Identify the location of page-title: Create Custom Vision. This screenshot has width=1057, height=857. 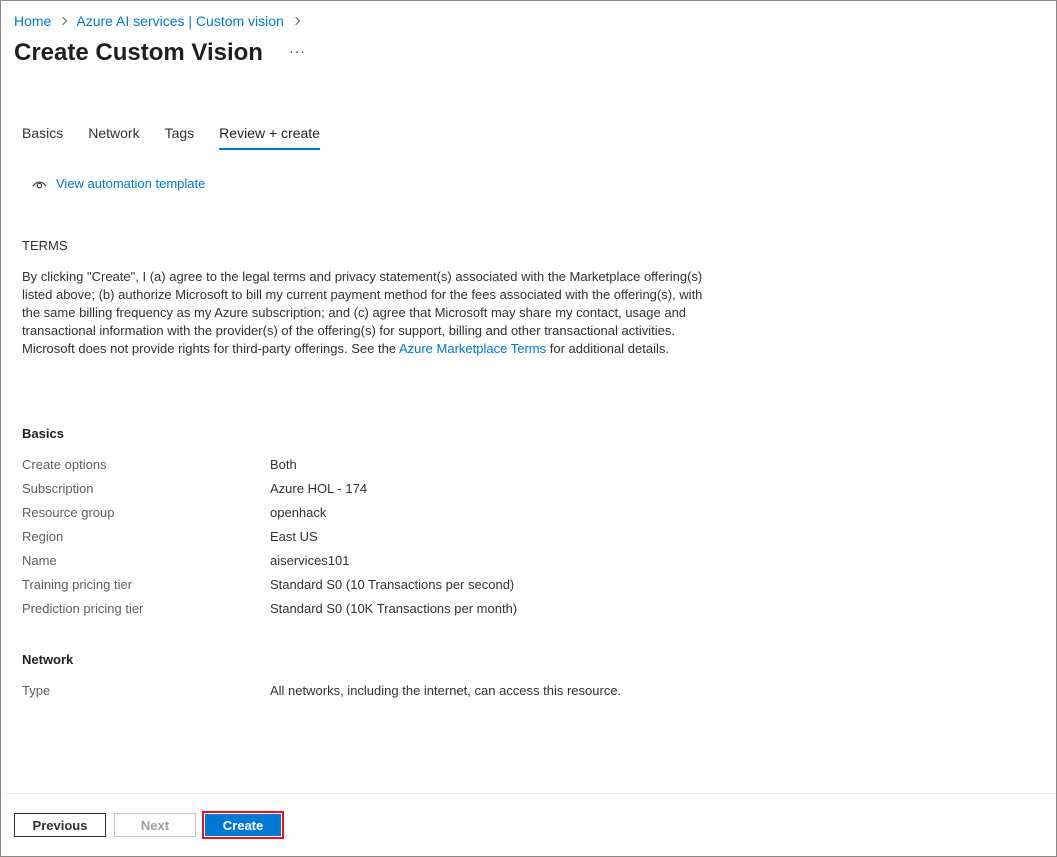
(138, 52).